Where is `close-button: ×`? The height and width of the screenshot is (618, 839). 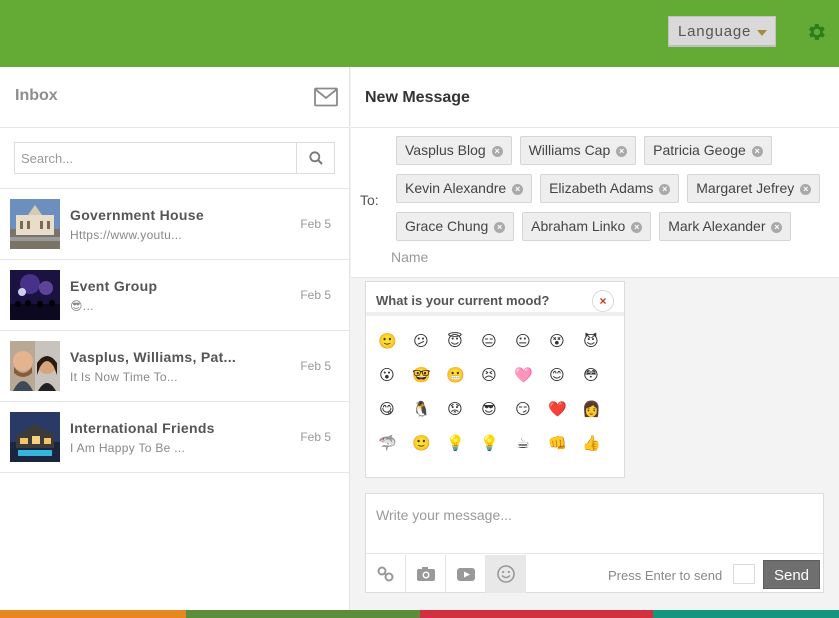 close-button: × is located at coordinates (603, 301).